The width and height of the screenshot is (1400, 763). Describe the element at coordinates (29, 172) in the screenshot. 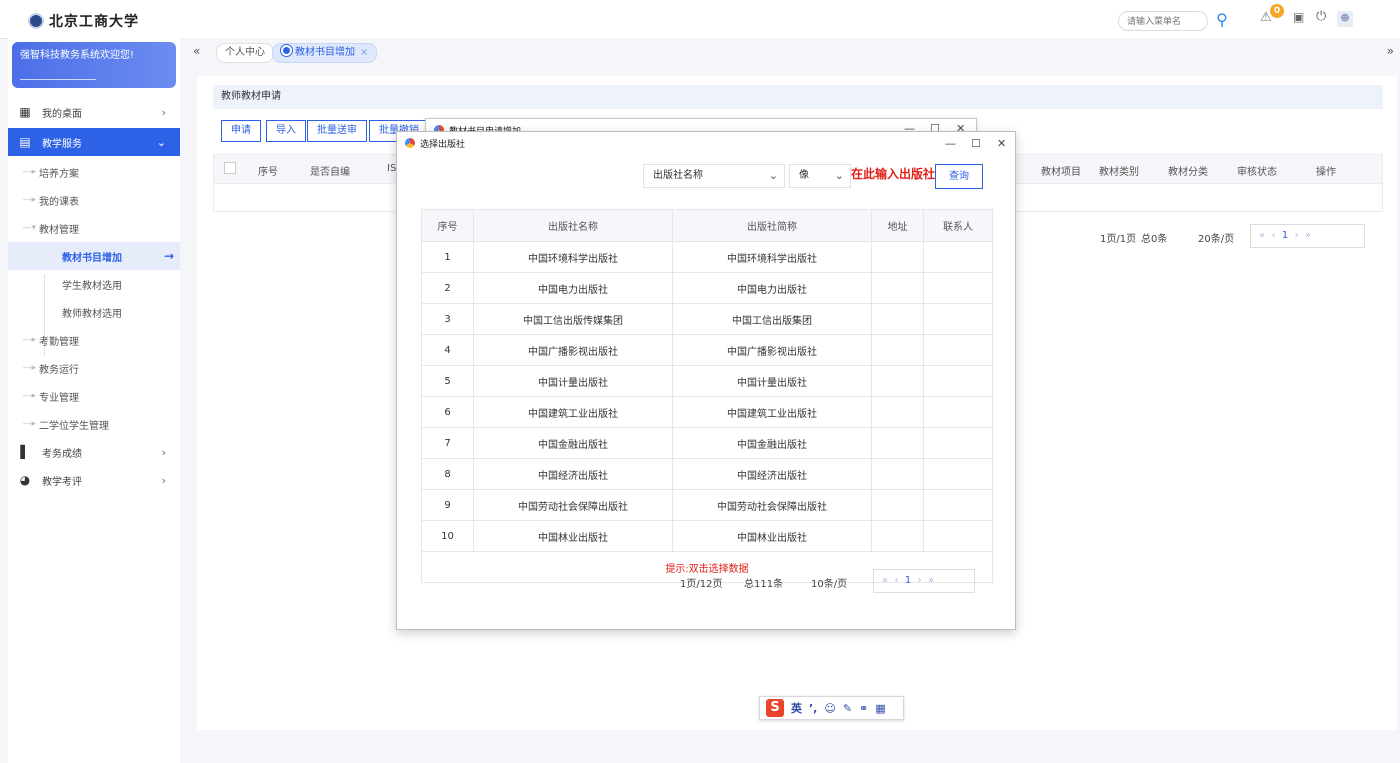

I see `tree-branch-icon: —▸` at that location.